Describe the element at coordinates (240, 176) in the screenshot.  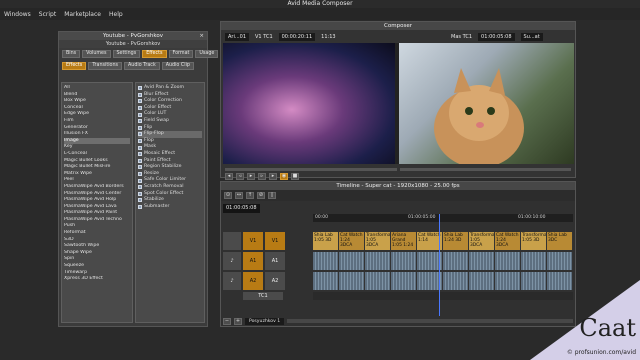
I see `step-back-button: ◃` at that location.